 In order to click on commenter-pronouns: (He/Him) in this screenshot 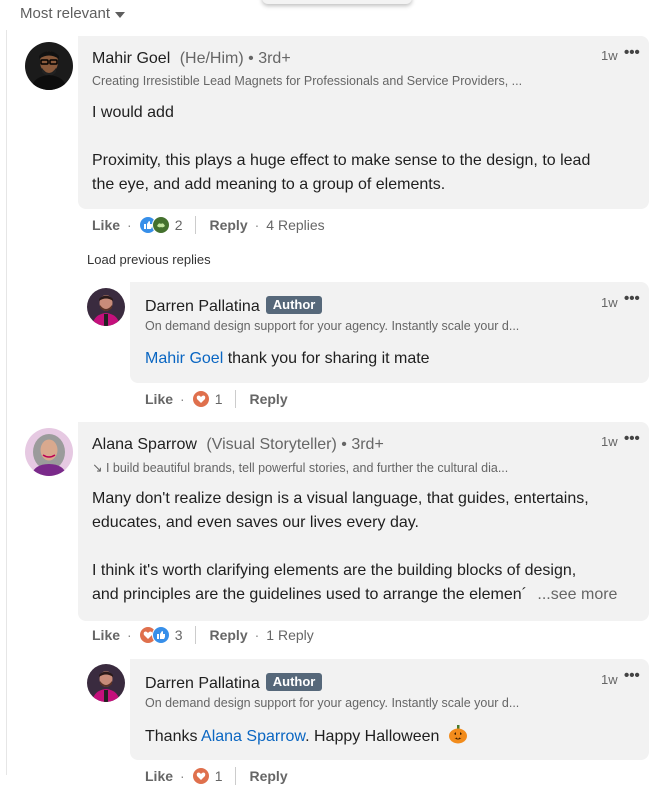, I will do `click(211, 58)`.